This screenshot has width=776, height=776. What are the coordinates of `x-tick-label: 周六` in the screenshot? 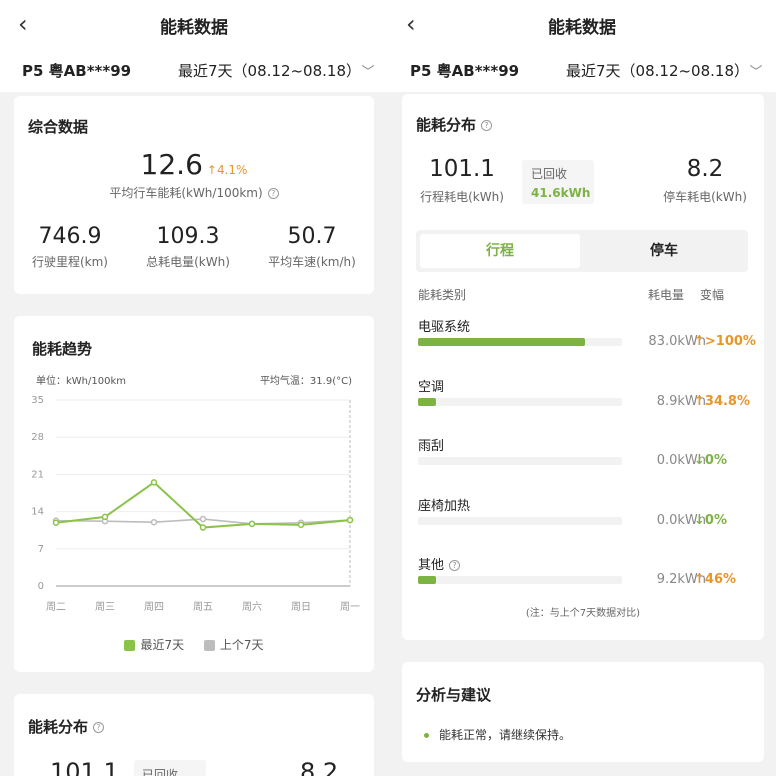 It's located at (252, 607).